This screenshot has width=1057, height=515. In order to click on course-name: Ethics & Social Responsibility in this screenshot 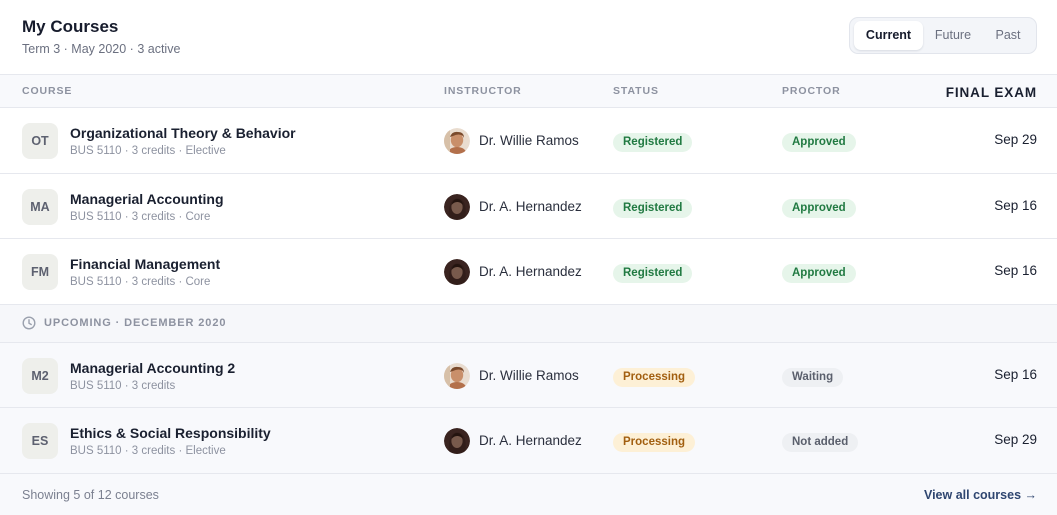, I will do `click(170, 433)`.